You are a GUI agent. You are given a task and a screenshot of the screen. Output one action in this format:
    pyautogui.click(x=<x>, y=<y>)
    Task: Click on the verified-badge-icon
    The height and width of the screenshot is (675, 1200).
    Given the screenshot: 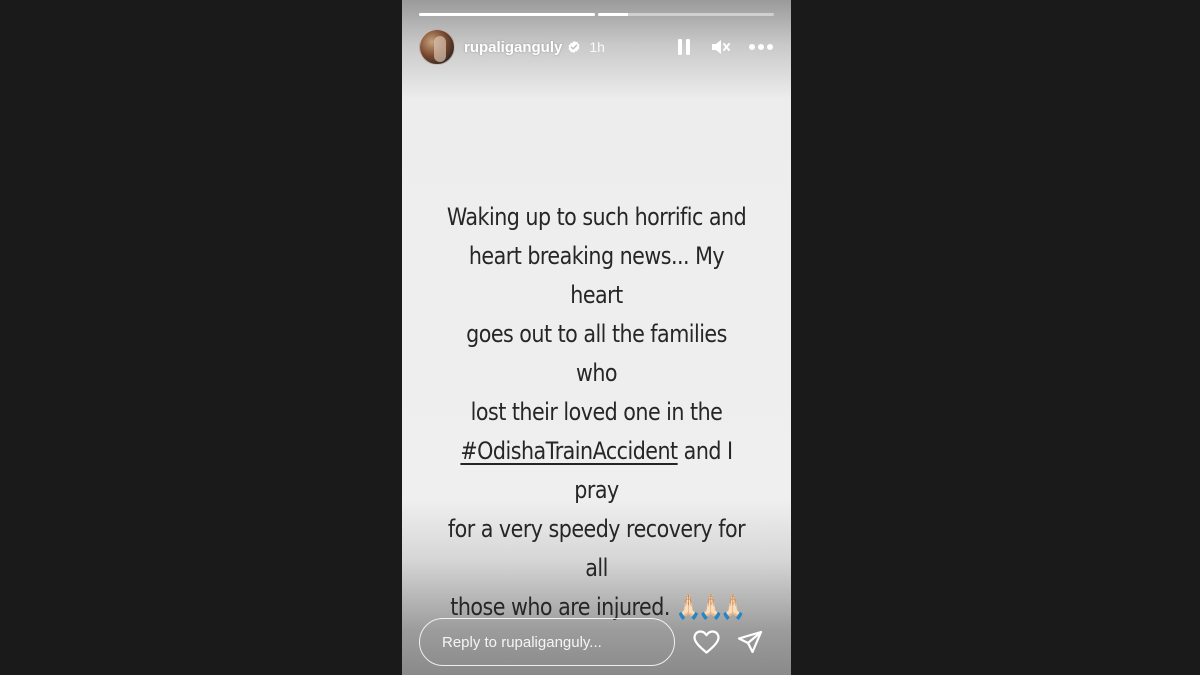 What is the action you would take?
    pyautogui.click(x=574, y=47)
    